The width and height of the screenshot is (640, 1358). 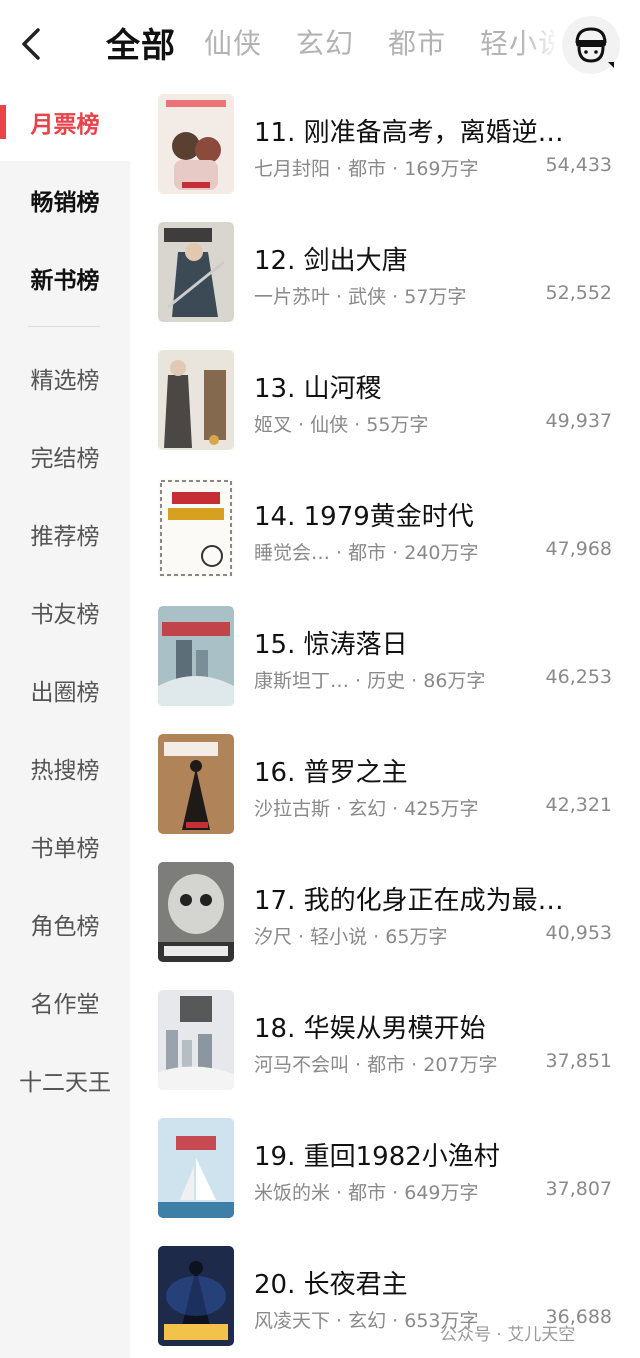 I want to click on book-meta: 河马不会叫 · 都市 · 207万字, so click(x=376, y=1065).